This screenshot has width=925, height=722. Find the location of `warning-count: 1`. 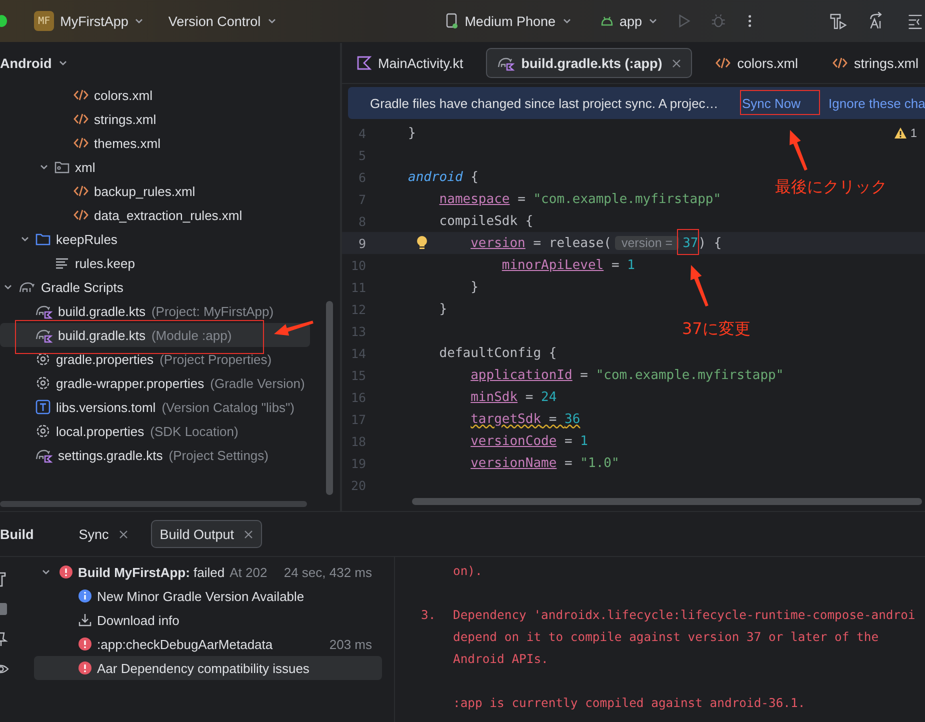

warning-count: 1 is located at coordinates (905, 133).